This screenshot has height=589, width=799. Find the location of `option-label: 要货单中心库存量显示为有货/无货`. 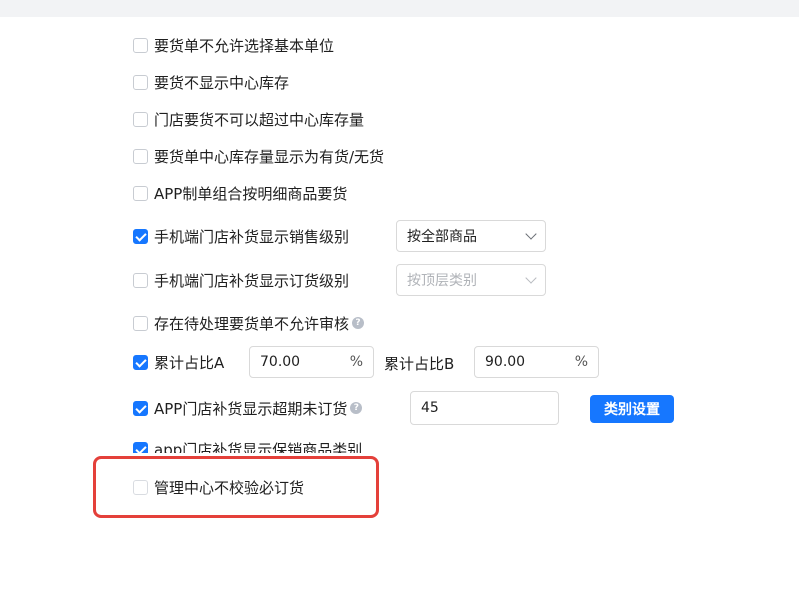

option-label: 要货单中心库存量显示为有货/无货 is located at coordinates (269, 156).